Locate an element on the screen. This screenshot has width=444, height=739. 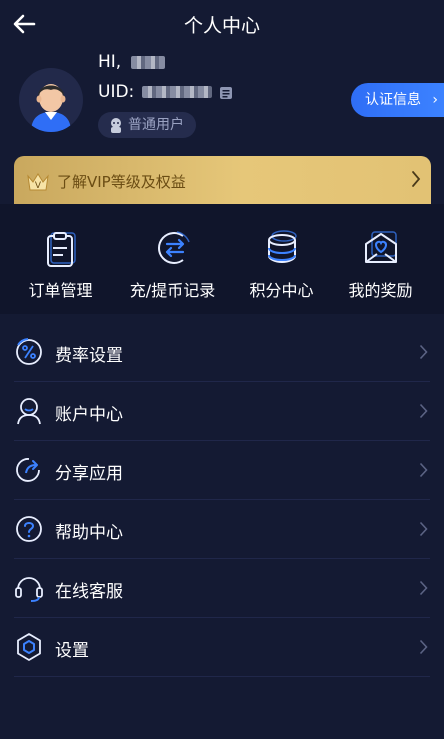
menu-item-label: 设置 is located at coordinates (72, 651).